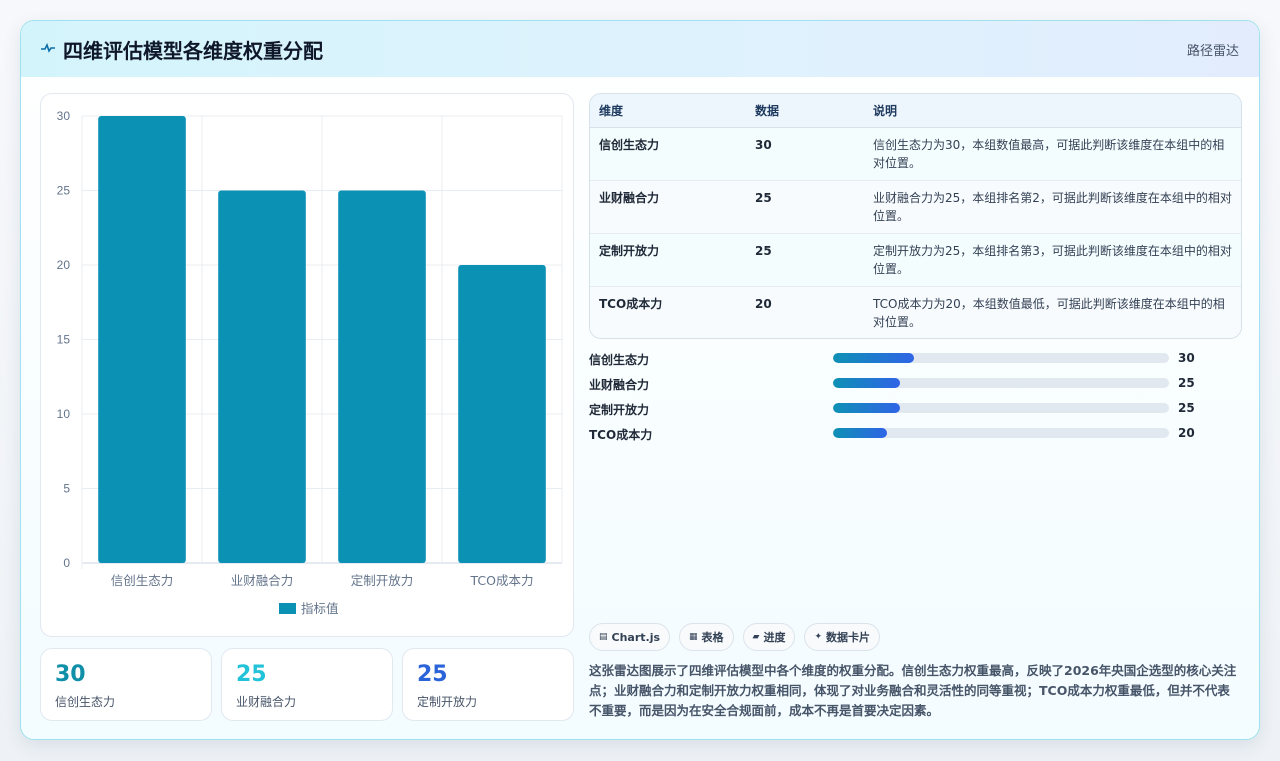 Image resolution: width=1280 pixels, height=761 pixels. I want to click on y-tick-label: 25, so click(64, 191).